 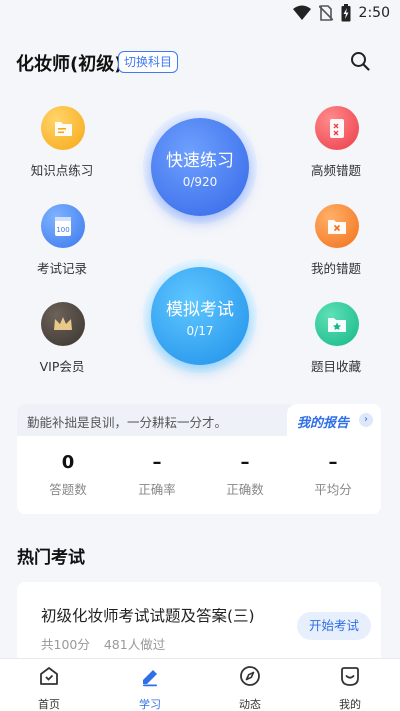 I want to click on stat-accuracy-value: –, so click(x=157, y=462).